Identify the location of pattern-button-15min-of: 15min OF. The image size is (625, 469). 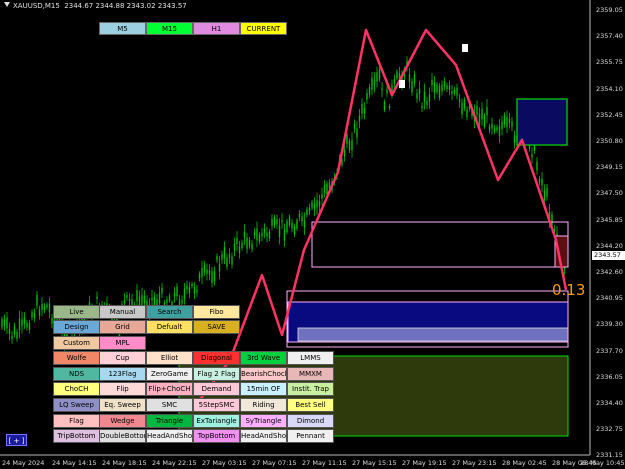
(263, 389).